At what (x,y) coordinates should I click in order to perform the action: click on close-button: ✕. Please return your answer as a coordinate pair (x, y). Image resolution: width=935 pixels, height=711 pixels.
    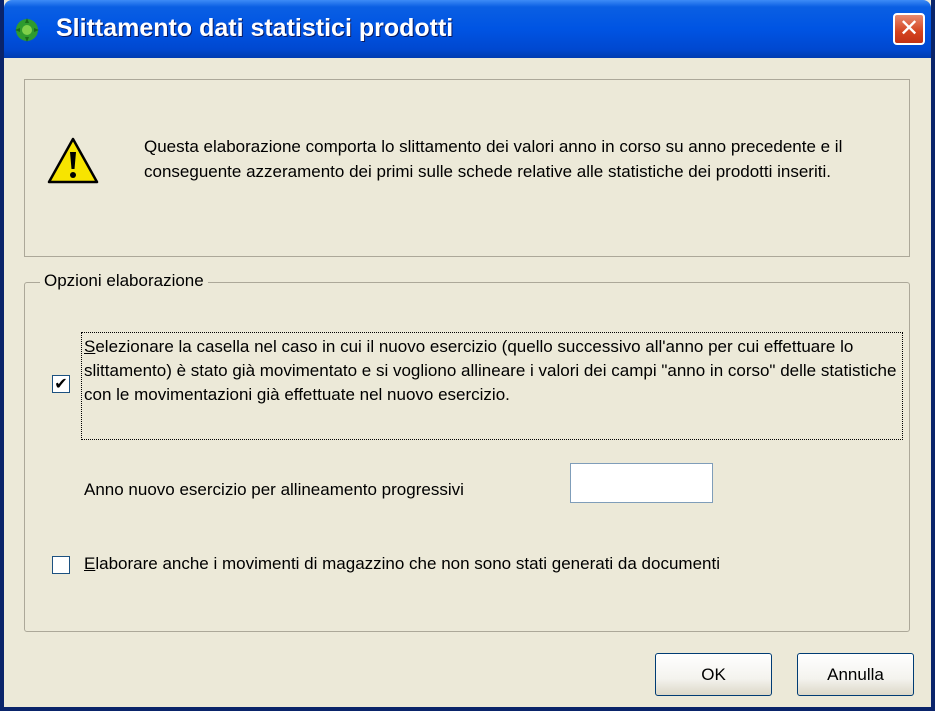
    Looking at the image, I should click on (909, 29).